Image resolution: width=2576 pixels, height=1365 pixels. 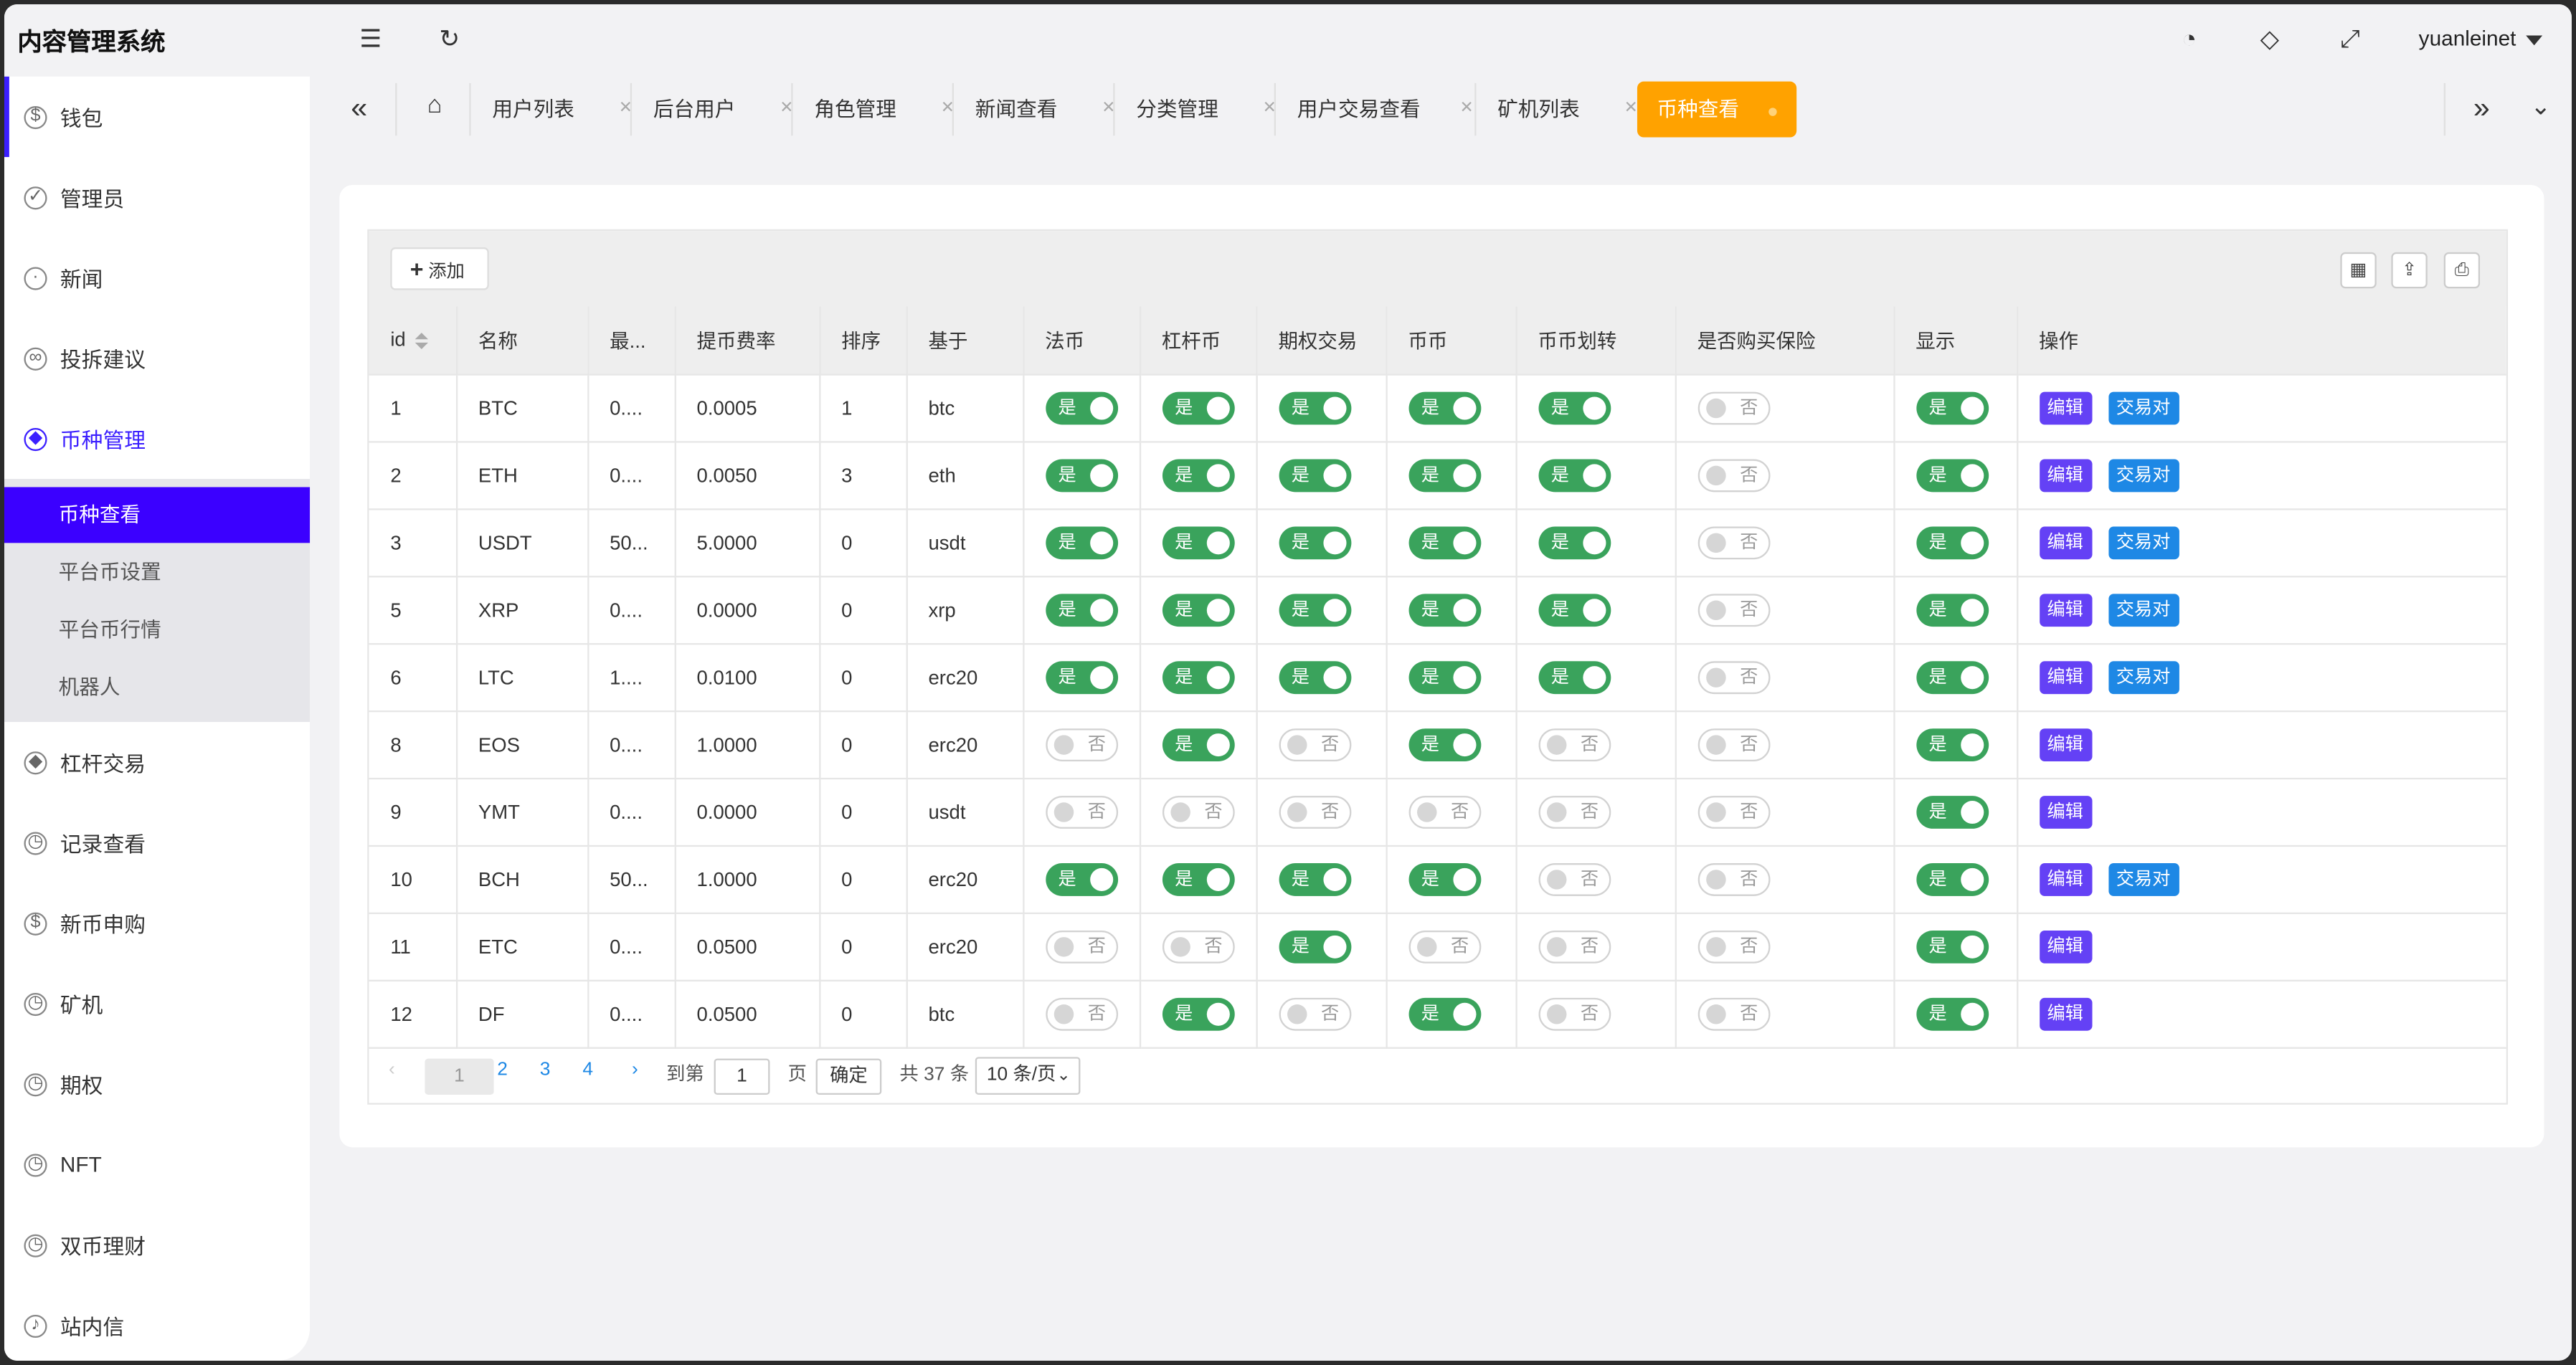 I want to click on tabs-dropdown-icon: ⌄, so click(x=2540, y=107).